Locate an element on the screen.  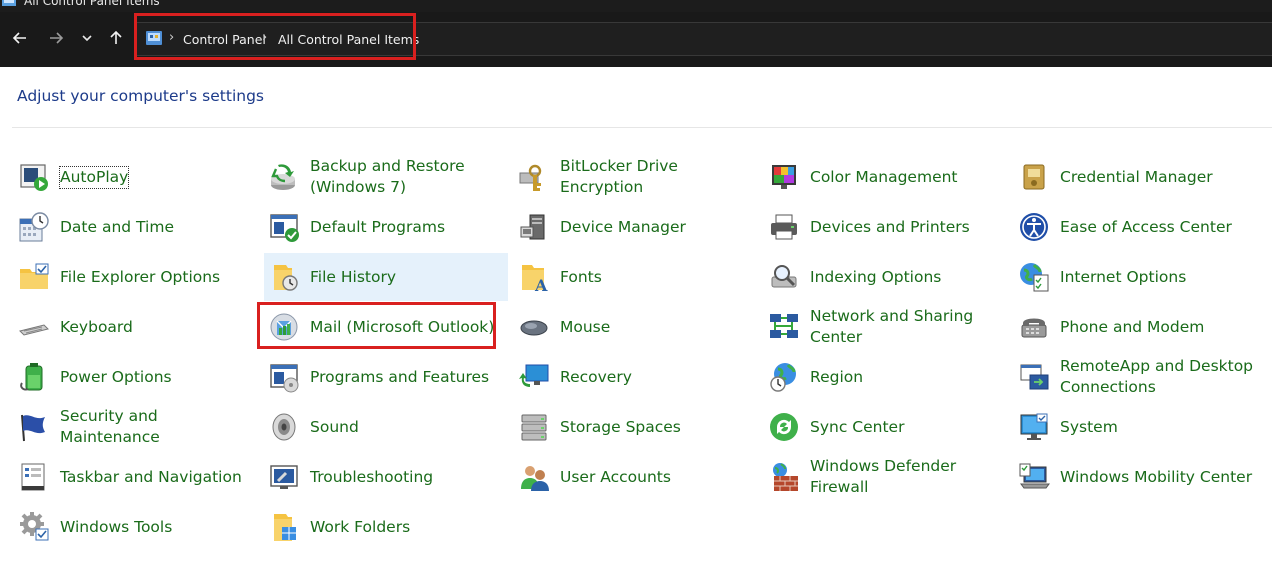
item-label: Sync Center is located at coordinates (857, 426).